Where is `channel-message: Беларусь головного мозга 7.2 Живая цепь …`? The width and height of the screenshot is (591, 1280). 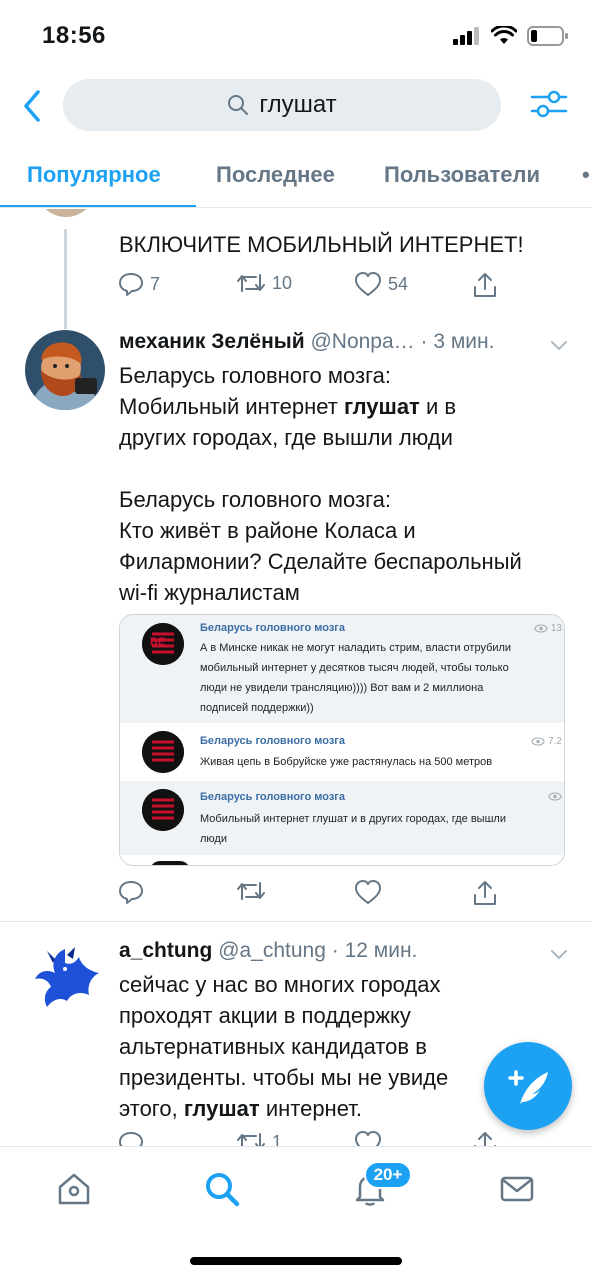
channel-message: Беларусь головного мозга 7.2 Живая цепь … is located at coordinates (342, 753).